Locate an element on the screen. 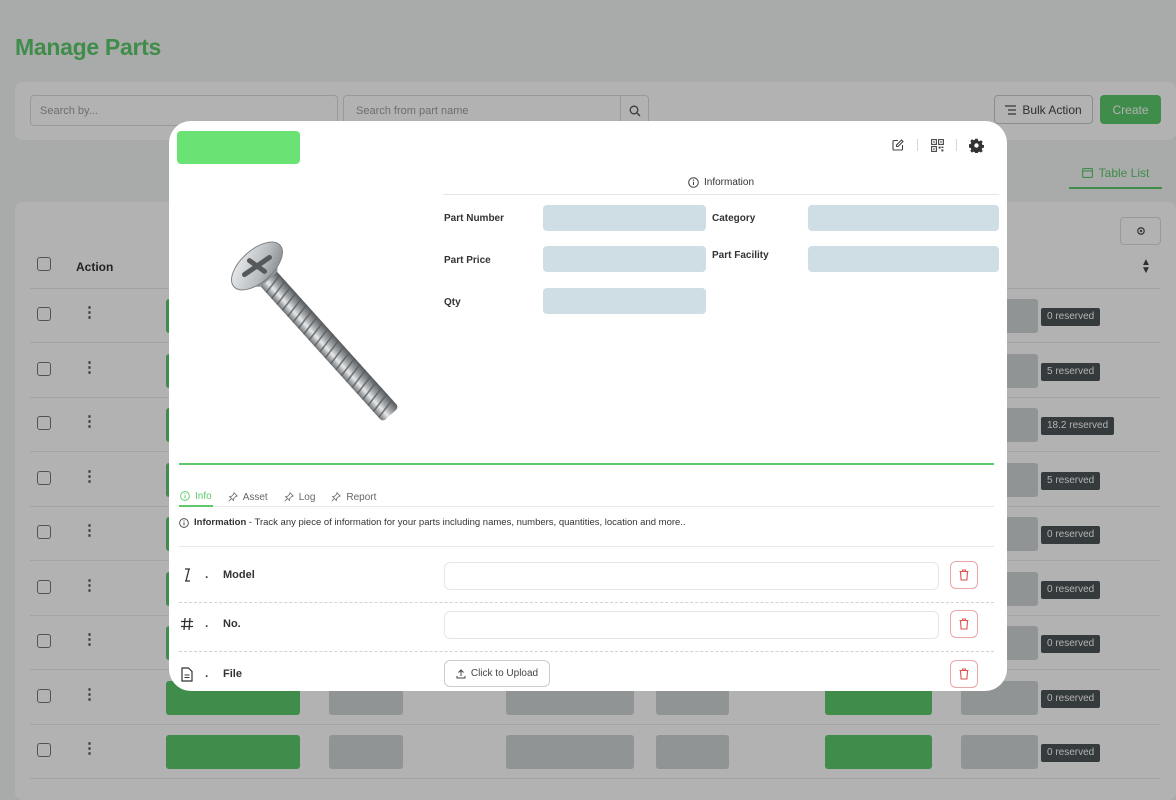  part-number-field is located at coordinates (624, 218).